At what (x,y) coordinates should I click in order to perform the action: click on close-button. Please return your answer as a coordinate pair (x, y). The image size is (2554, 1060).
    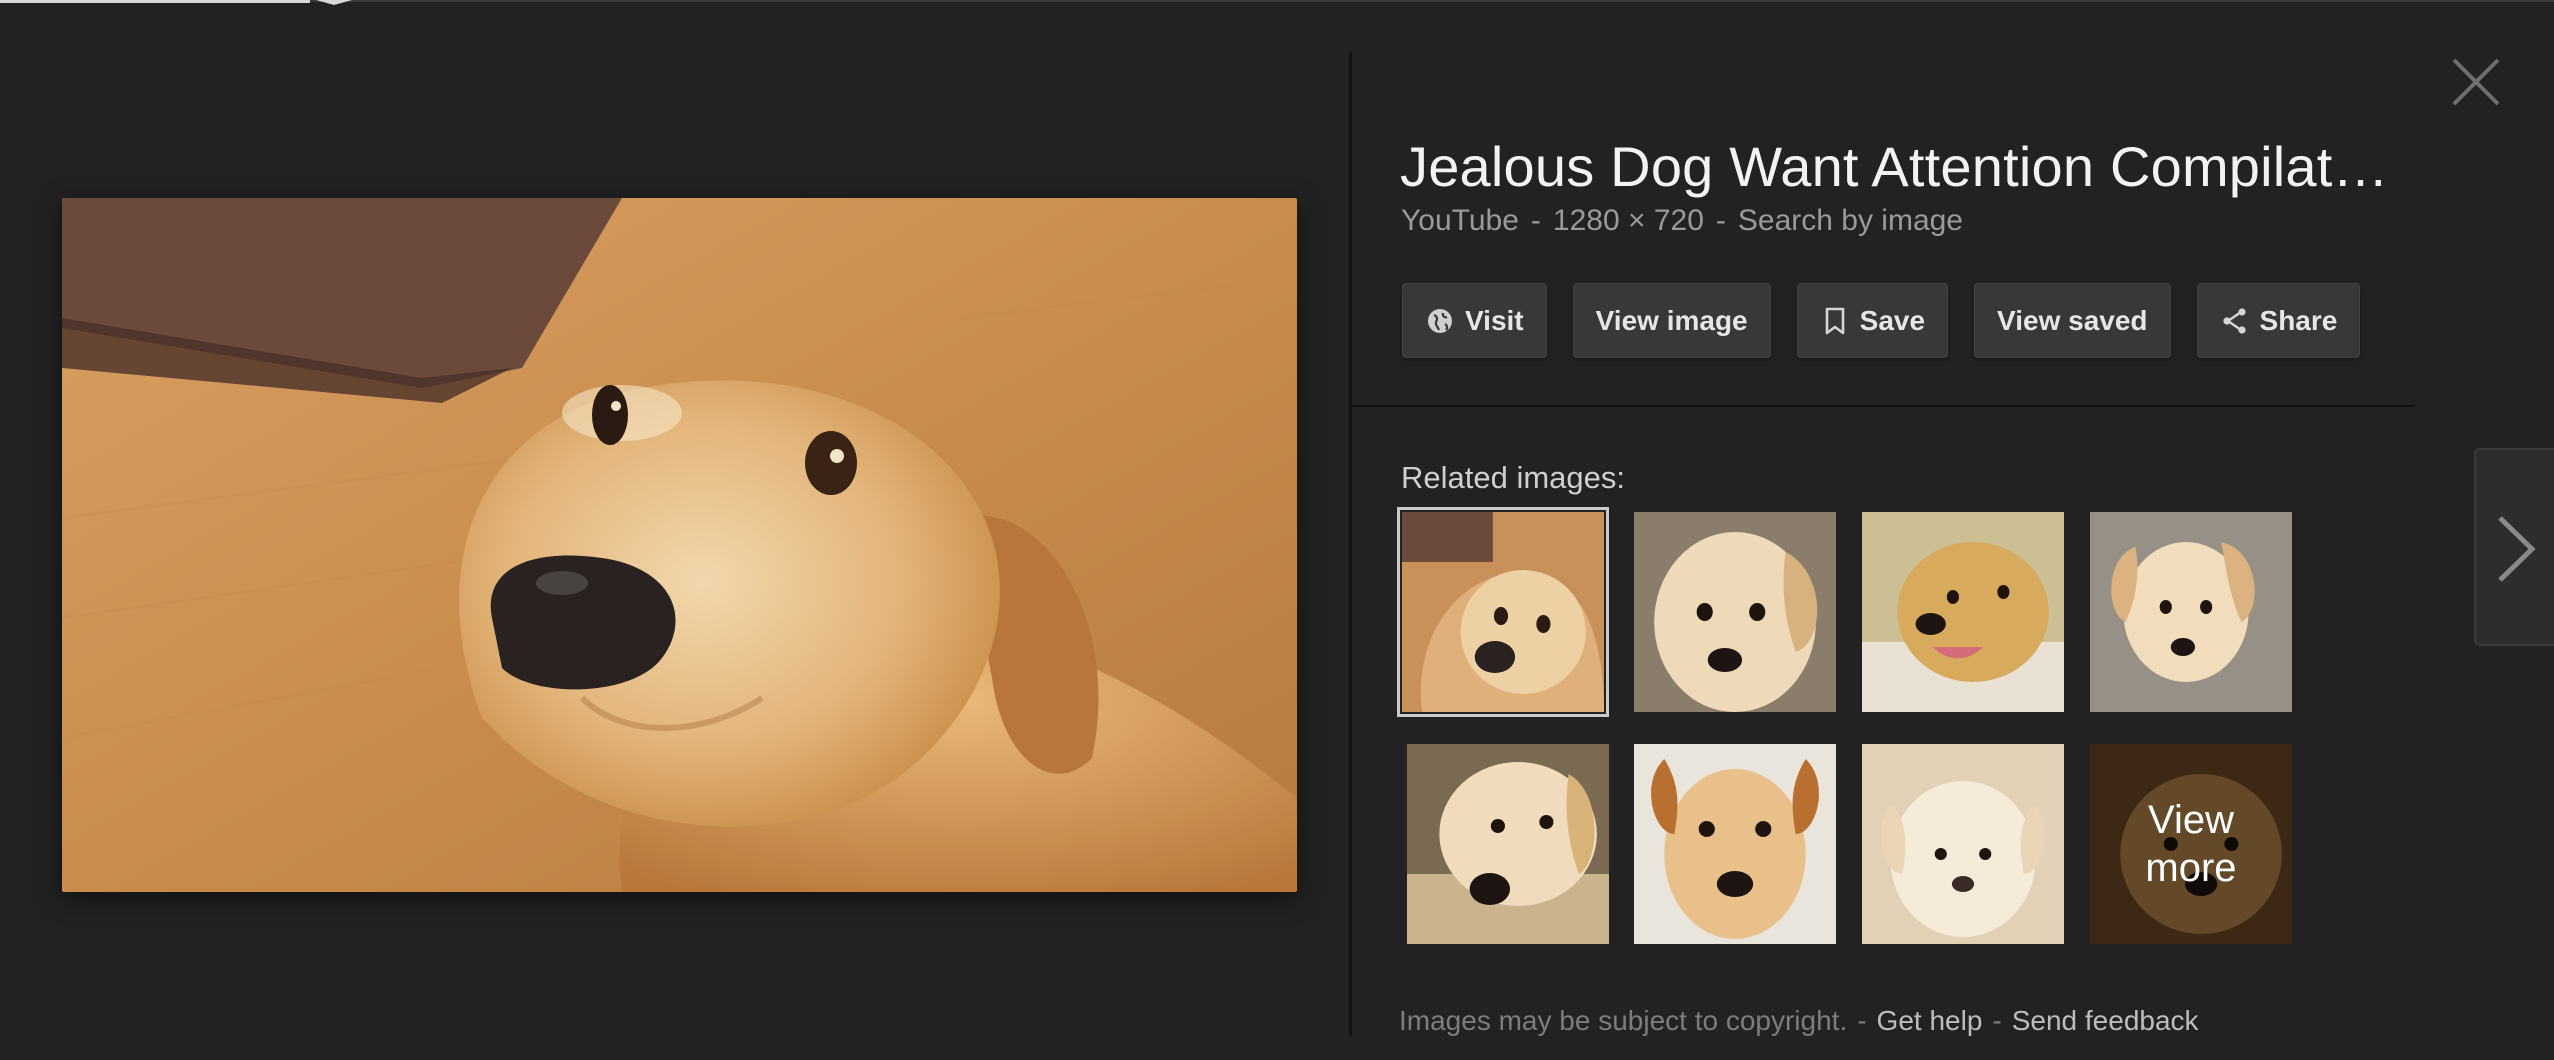
    Looking at the image, I should click on (2476, 82).